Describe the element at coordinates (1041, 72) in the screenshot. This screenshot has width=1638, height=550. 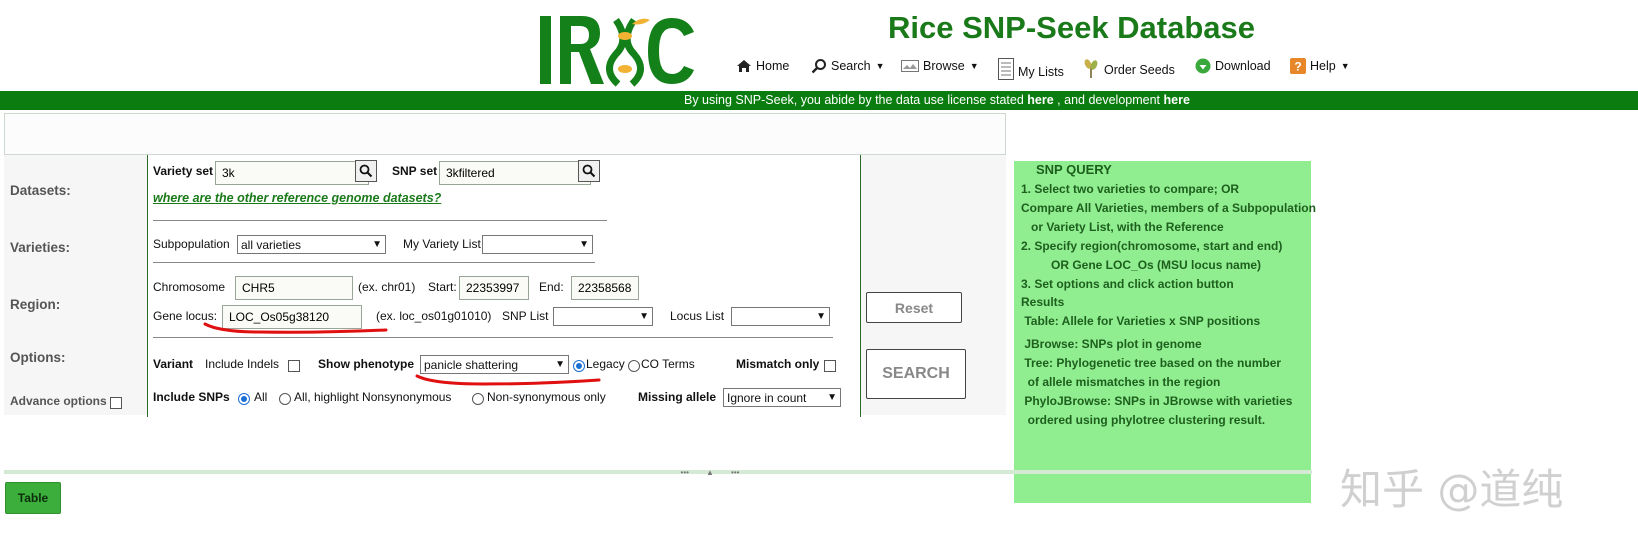
I see `nav-my-lists-label: My Lists` at that location.